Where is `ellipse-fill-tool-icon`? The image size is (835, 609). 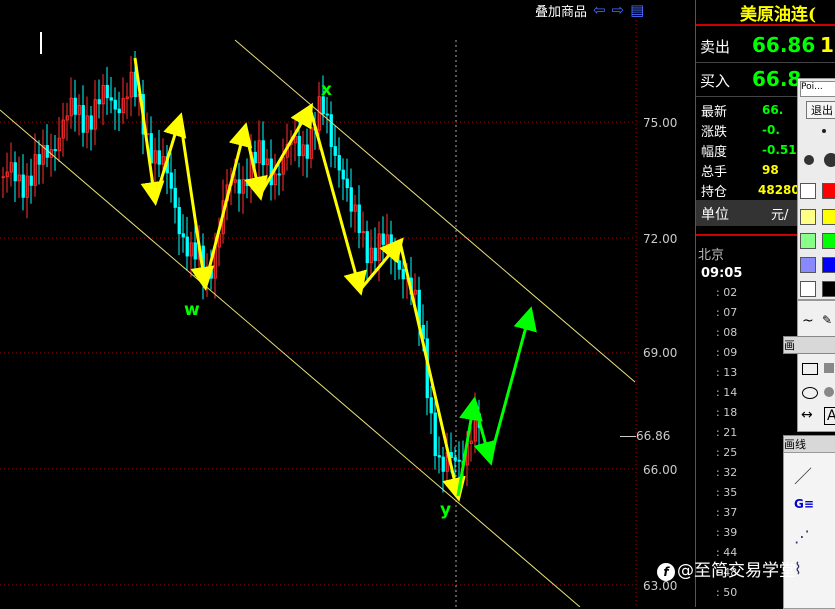 ellipse-fill-tool-icon is located at coordinates (829, 392).